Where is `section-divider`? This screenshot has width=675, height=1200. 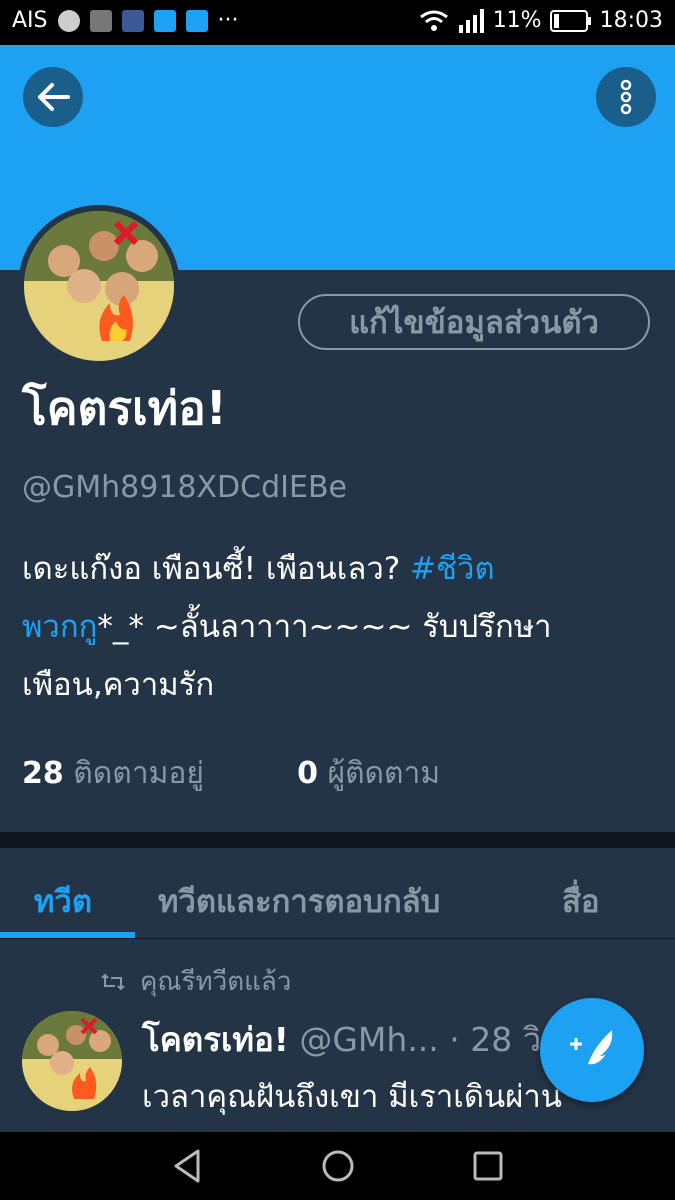
section-divider is located at coordinates (337, 840).